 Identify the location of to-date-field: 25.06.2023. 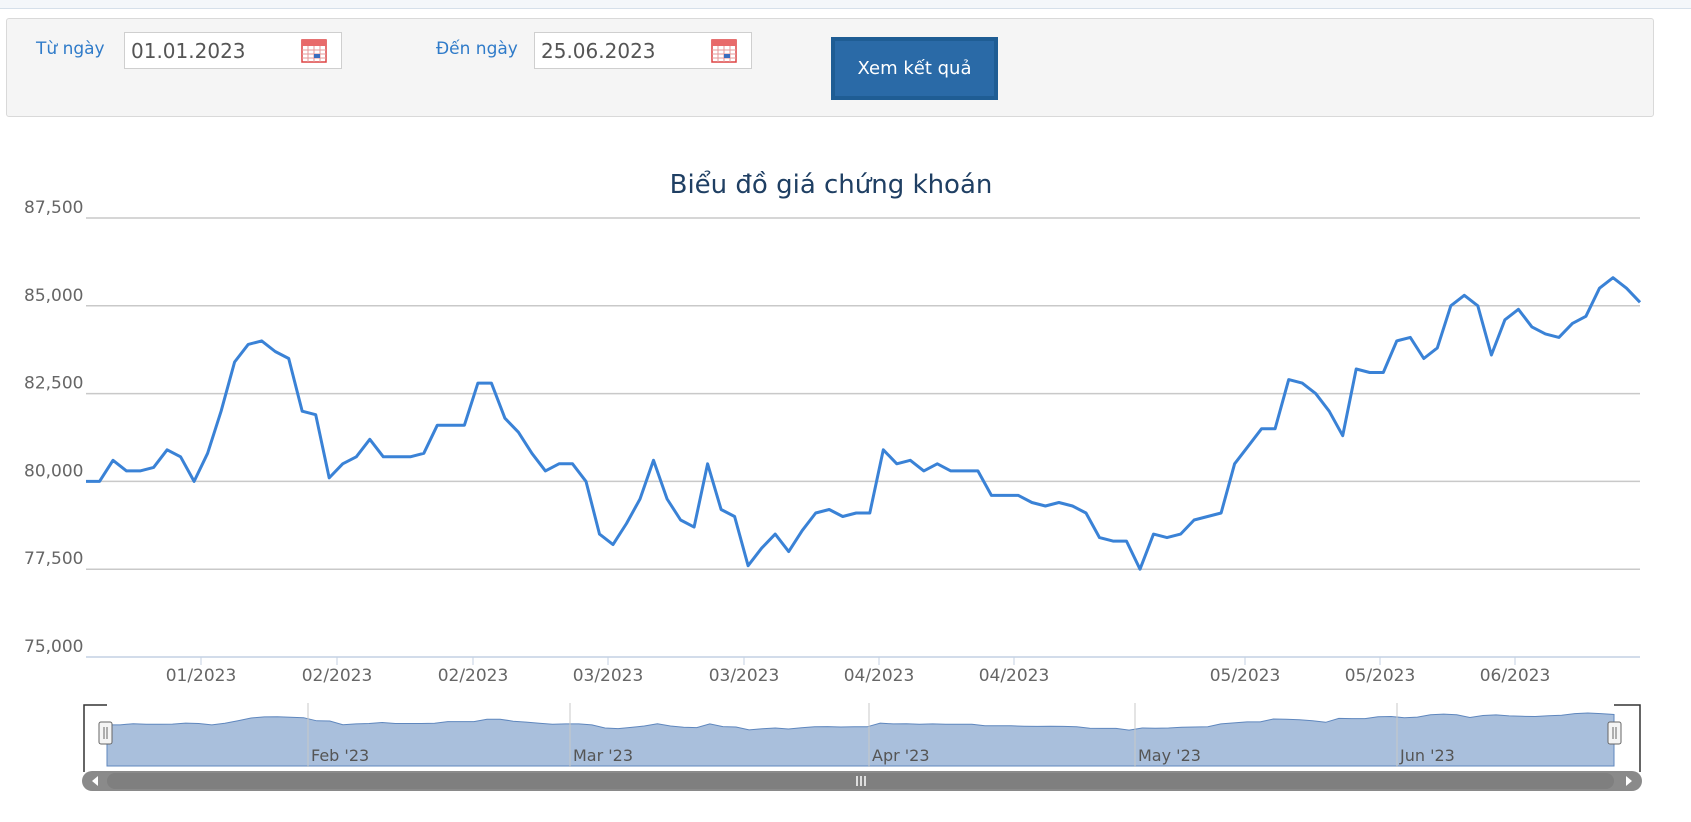
(643, 50).